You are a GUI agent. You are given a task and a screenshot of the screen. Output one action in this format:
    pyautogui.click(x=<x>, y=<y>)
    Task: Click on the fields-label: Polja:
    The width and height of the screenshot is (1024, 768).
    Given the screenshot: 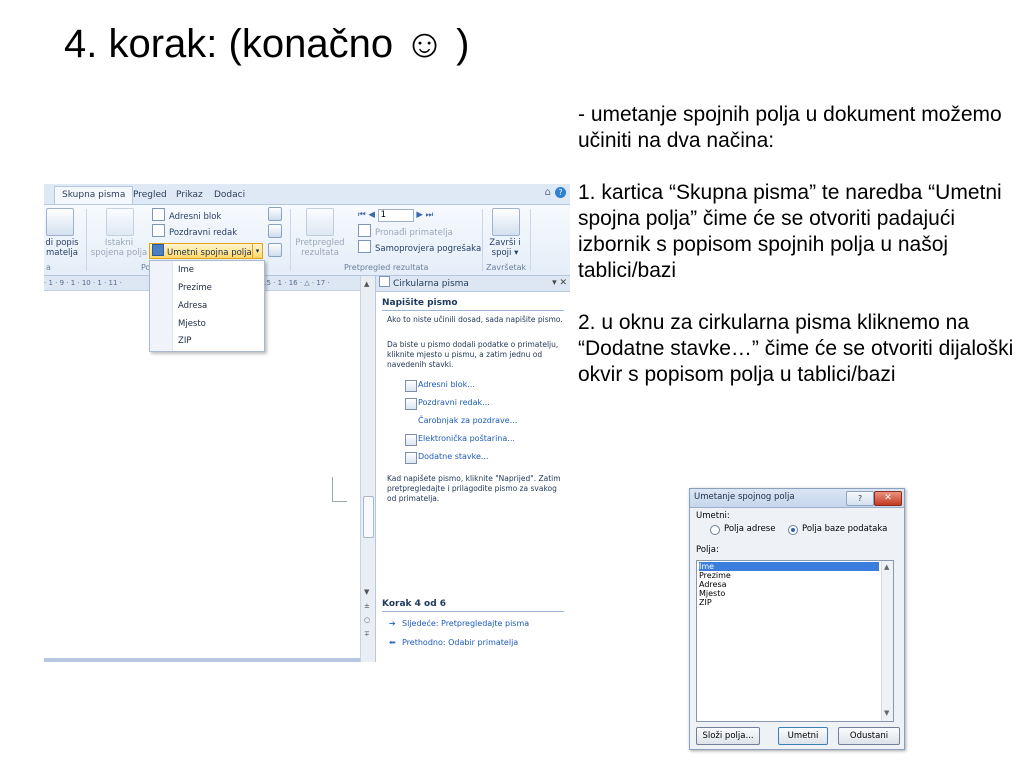 What is the action you would take?
    pyautogui.click(x=707, y=550)
    